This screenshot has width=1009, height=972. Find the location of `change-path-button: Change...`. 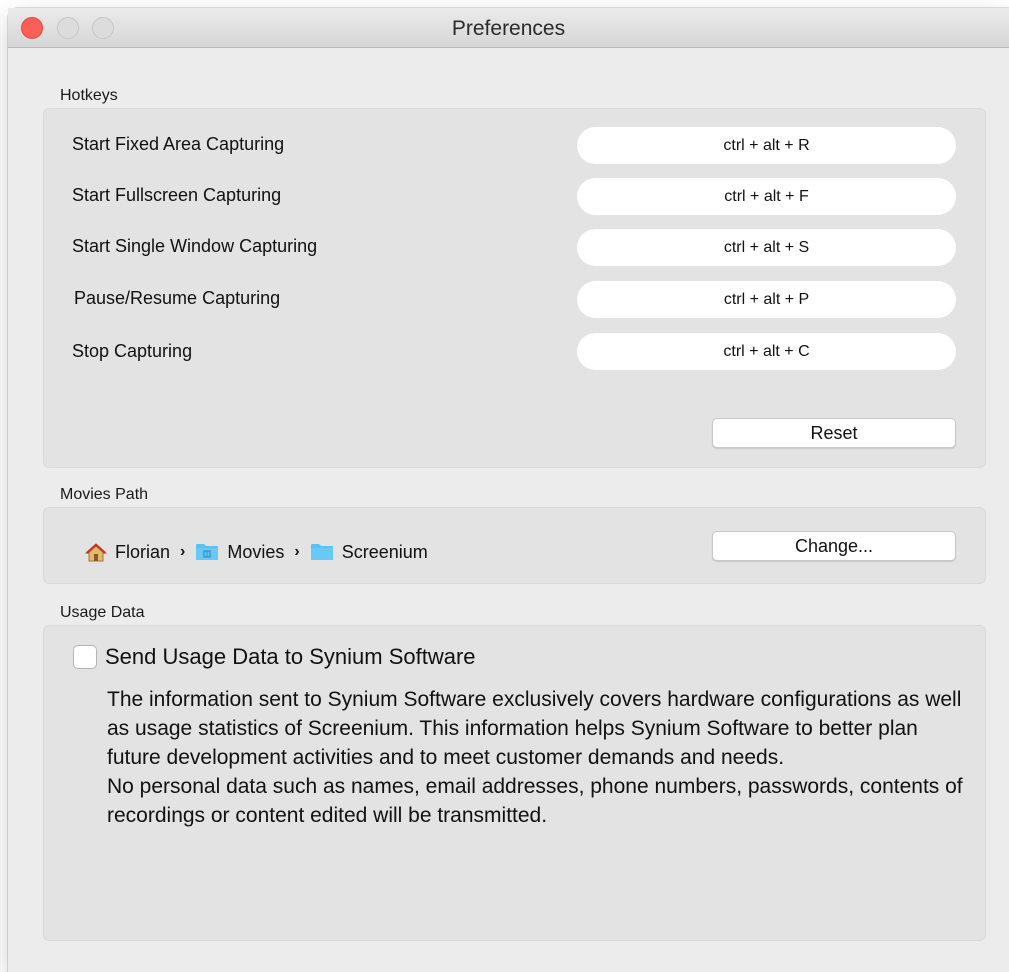

change-path-button: Change... is located at coordinates (834, 546).